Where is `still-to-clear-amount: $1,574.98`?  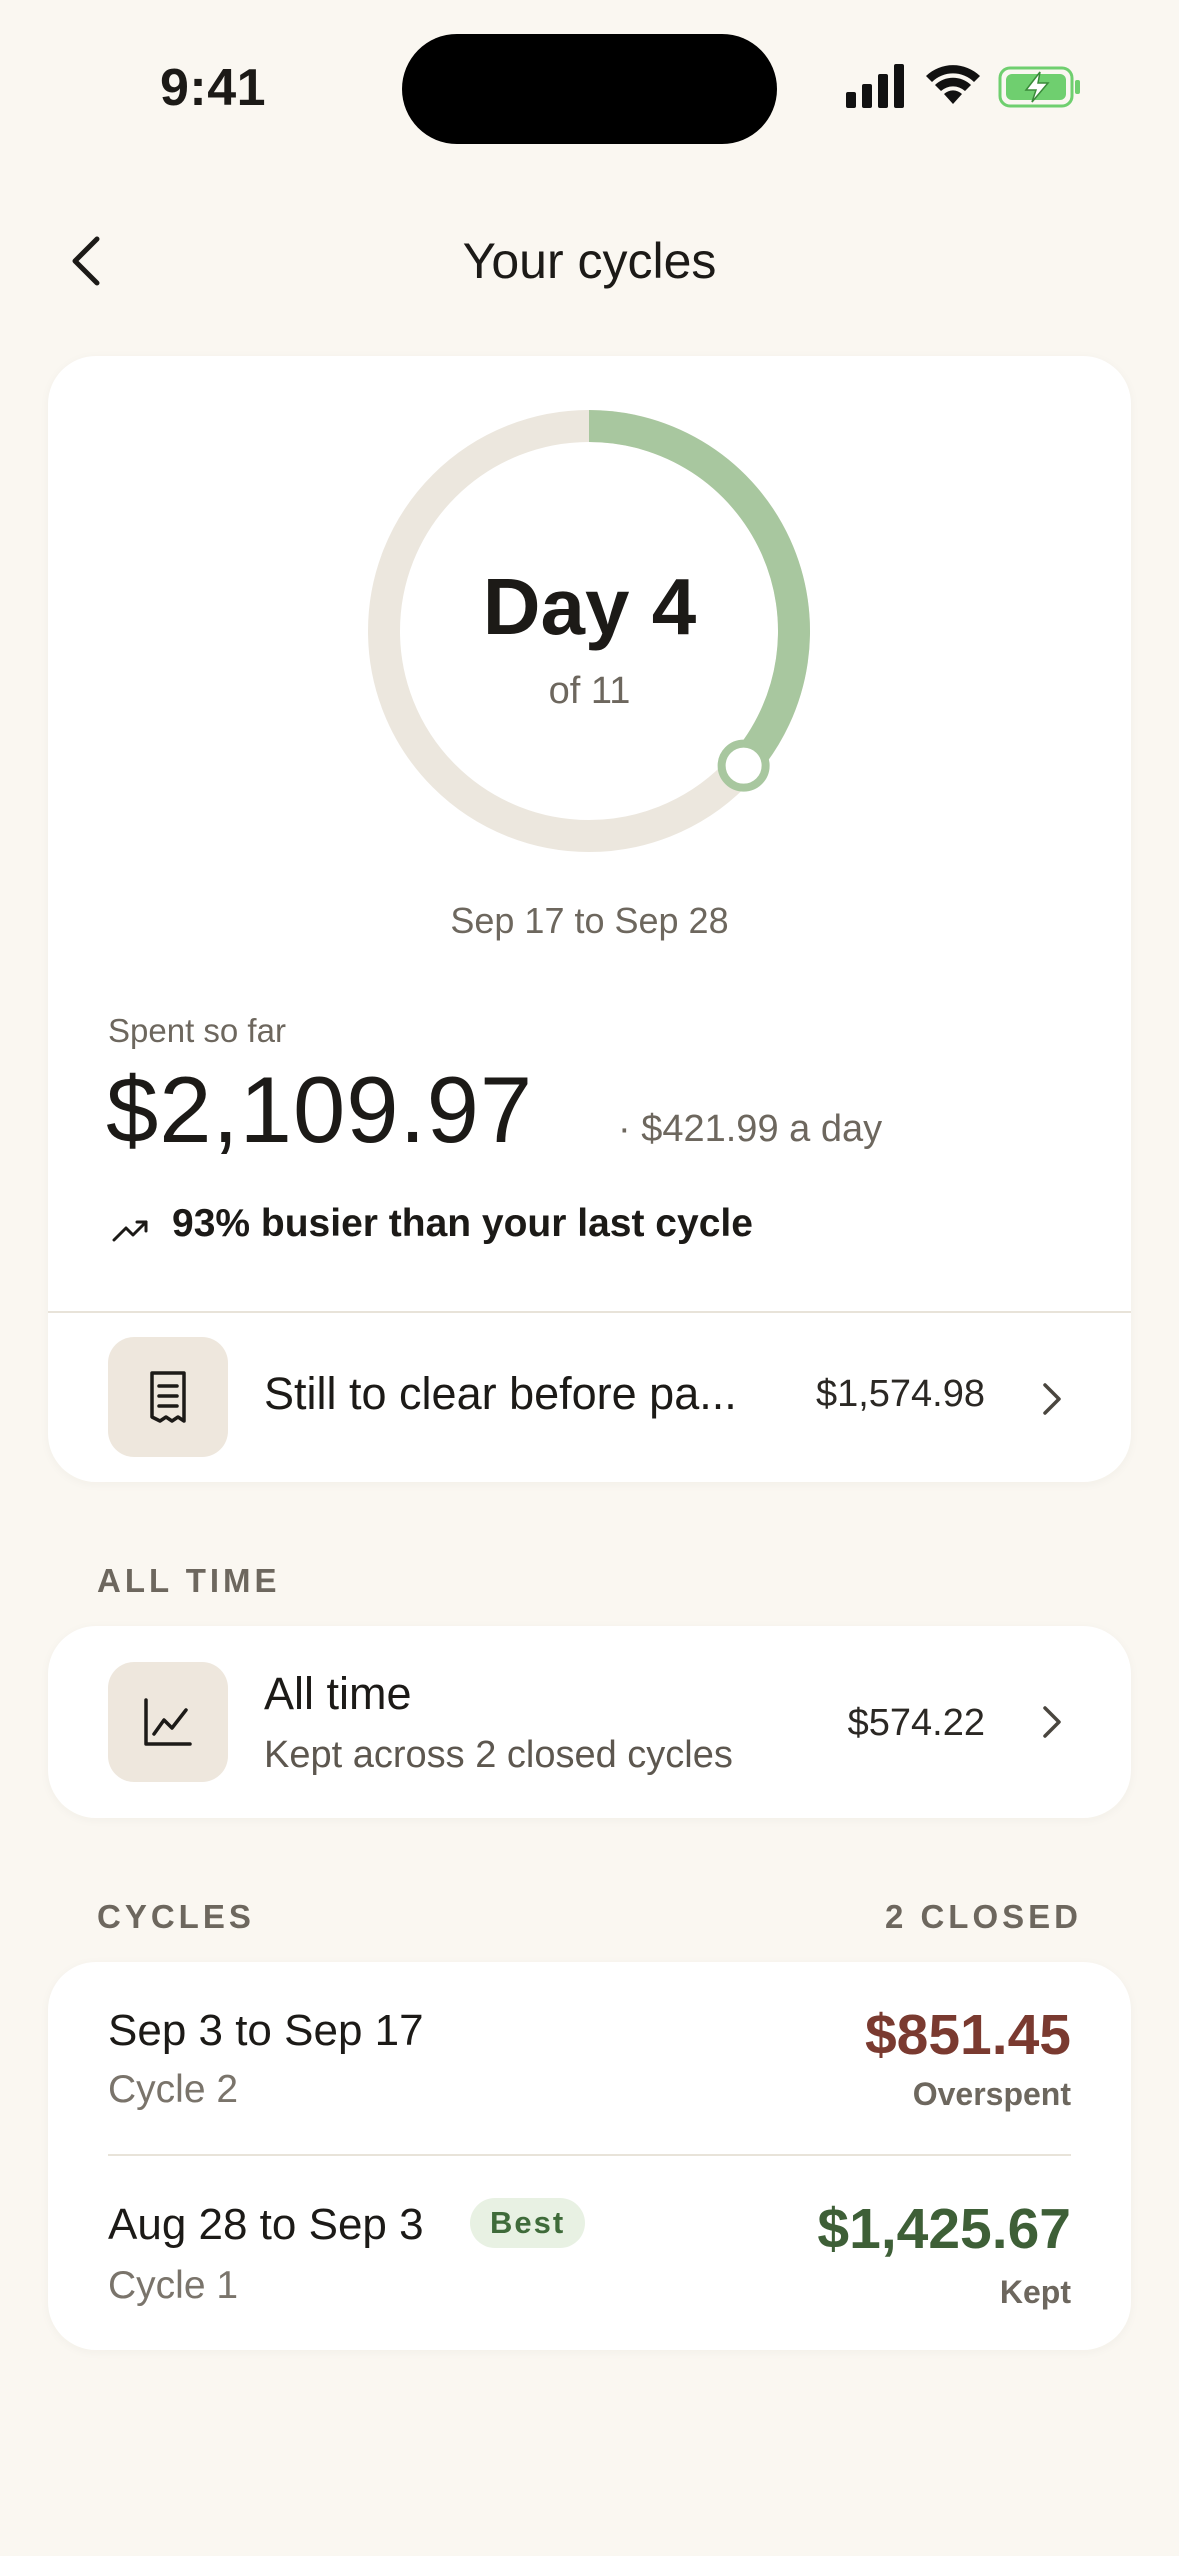
still-to-clear-amount: $1,574.98 is located at coordinates (900, 1394).